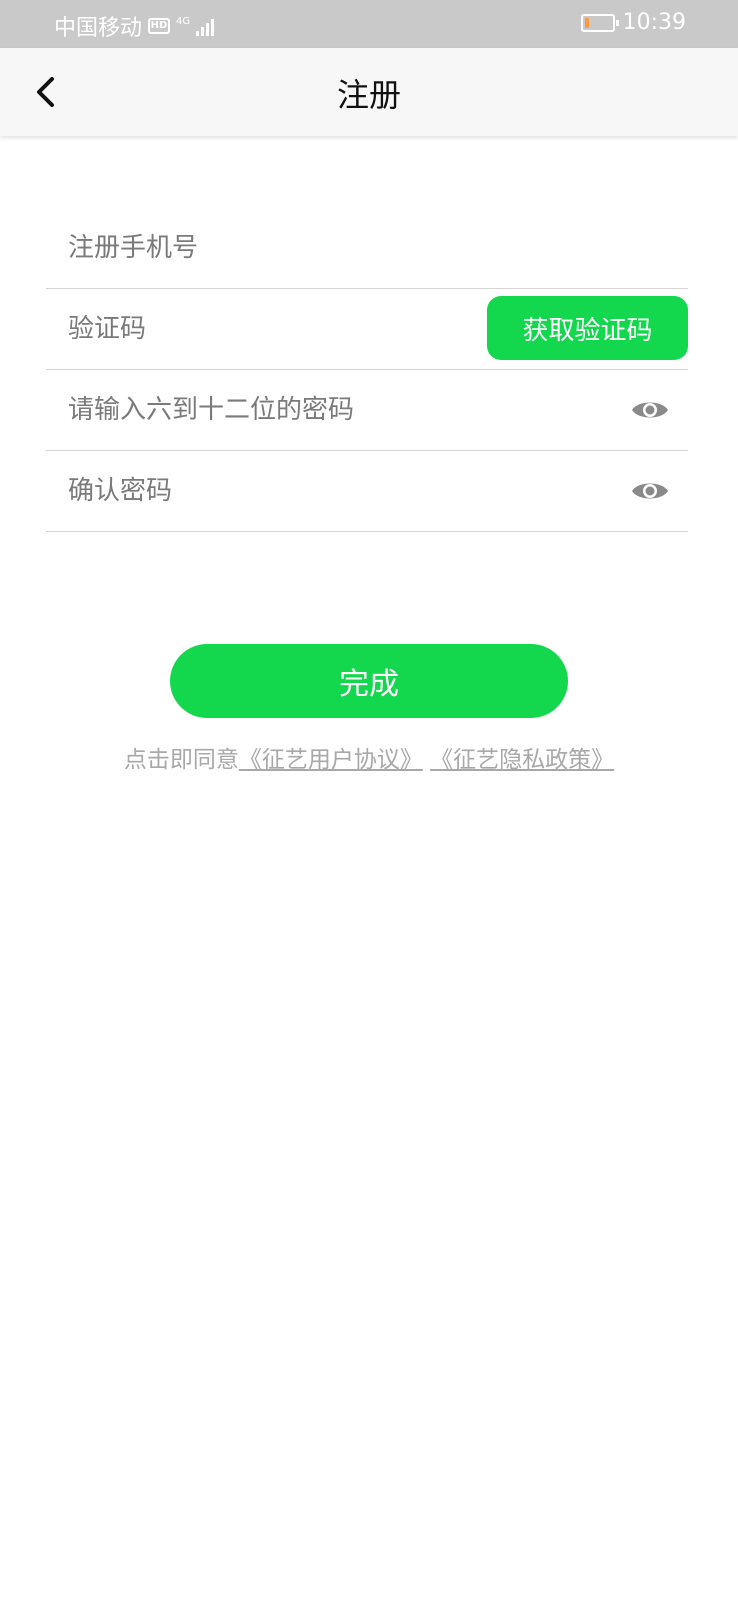  I want to click on code-row: 获取验证码, so click(367, 329).